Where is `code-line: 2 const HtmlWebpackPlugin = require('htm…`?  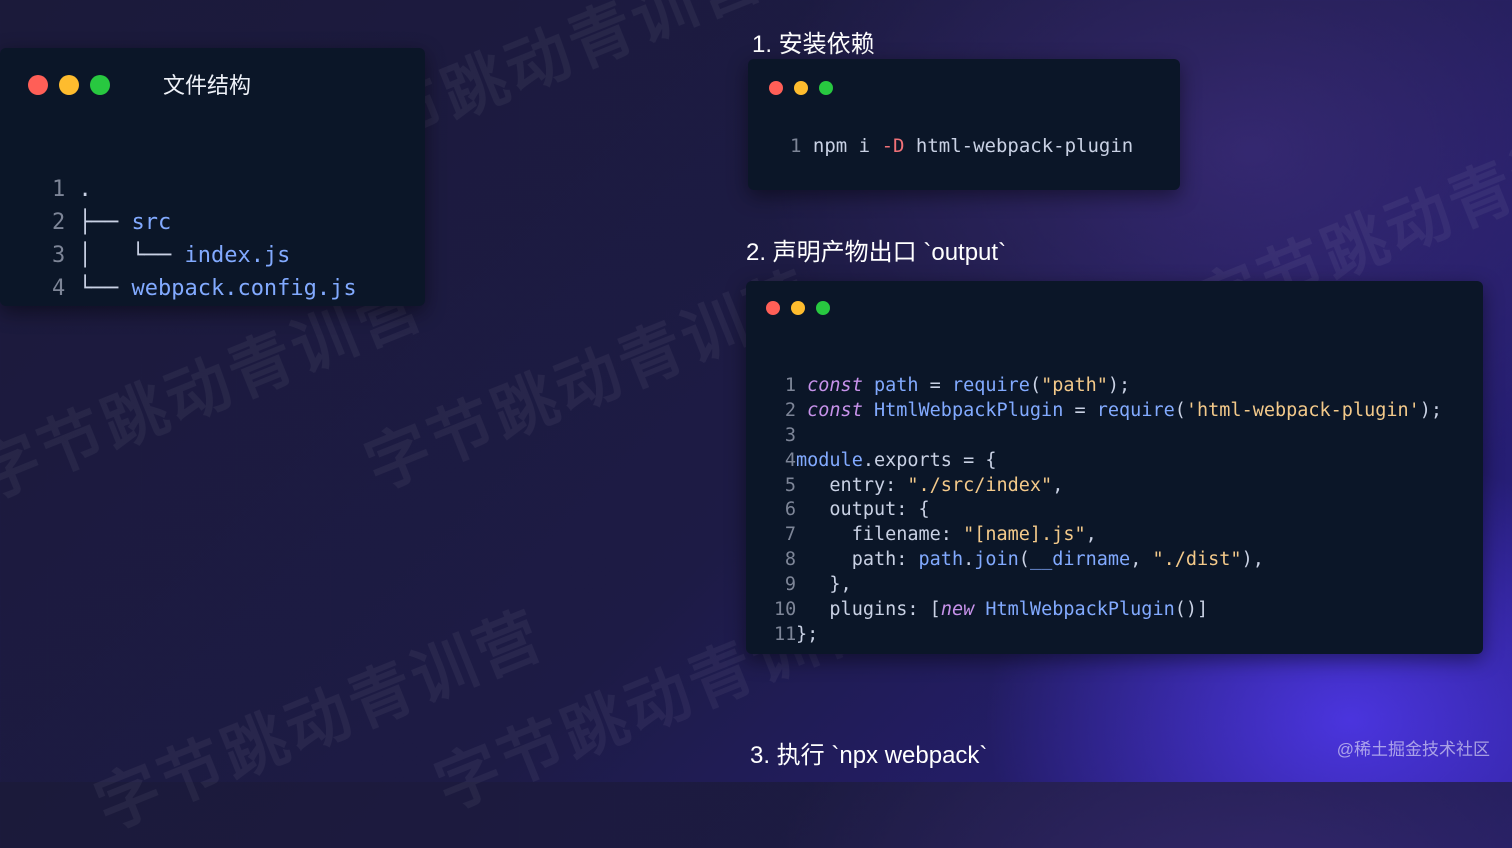 code-line: 2 const HtmlWebpackPlugin = require('htm… is located at coordinates (1113, 410).